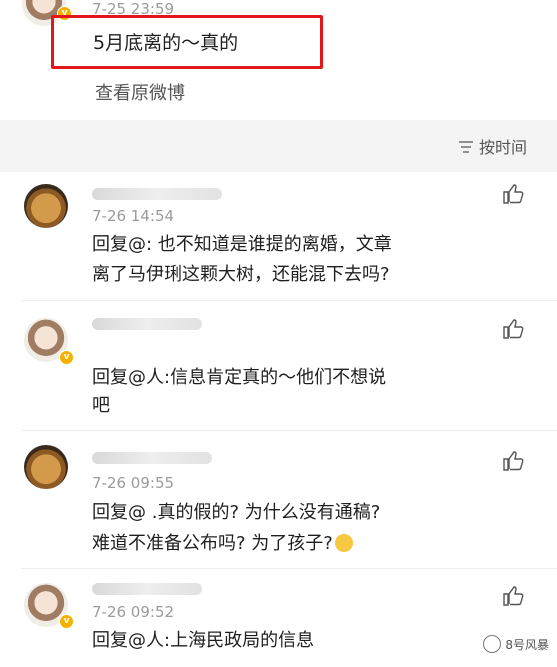 This screenshot has width=557, height=667. What do you see at coordinates (236, 512) in the screenshot?
I see `comment-text-line1: 回复@ .真的假的? 为什么没有通稿?` at bounding box center [236, 512].